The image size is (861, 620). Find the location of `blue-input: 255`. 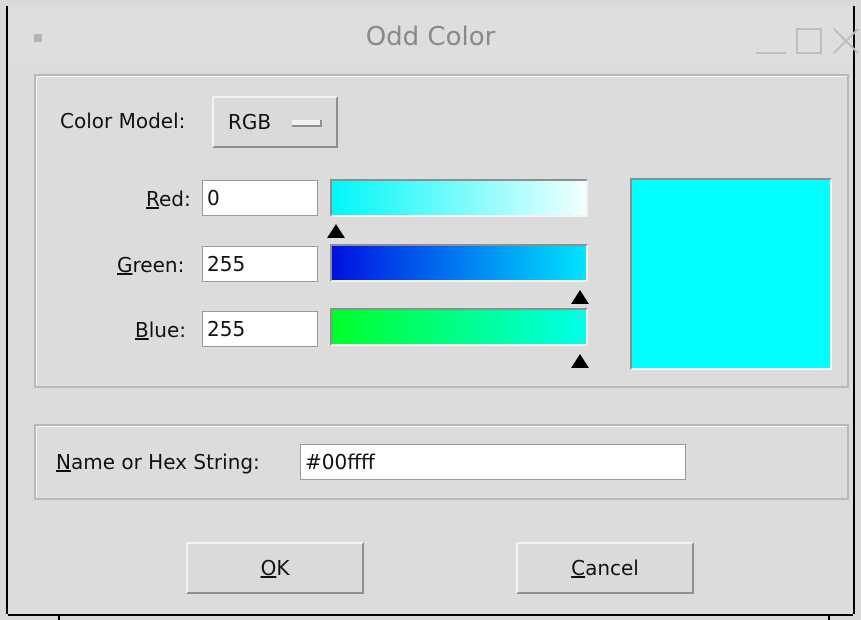

blue-input: 255 is located at coordinates (260, 329).